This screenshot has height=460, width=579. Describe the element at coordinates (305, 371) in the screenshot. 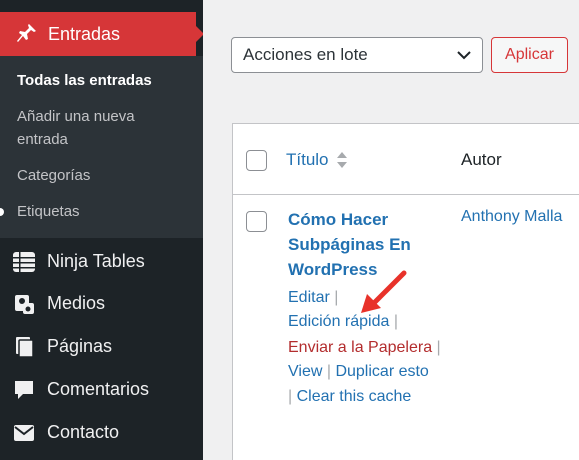

I see `view-link: View` at that location.